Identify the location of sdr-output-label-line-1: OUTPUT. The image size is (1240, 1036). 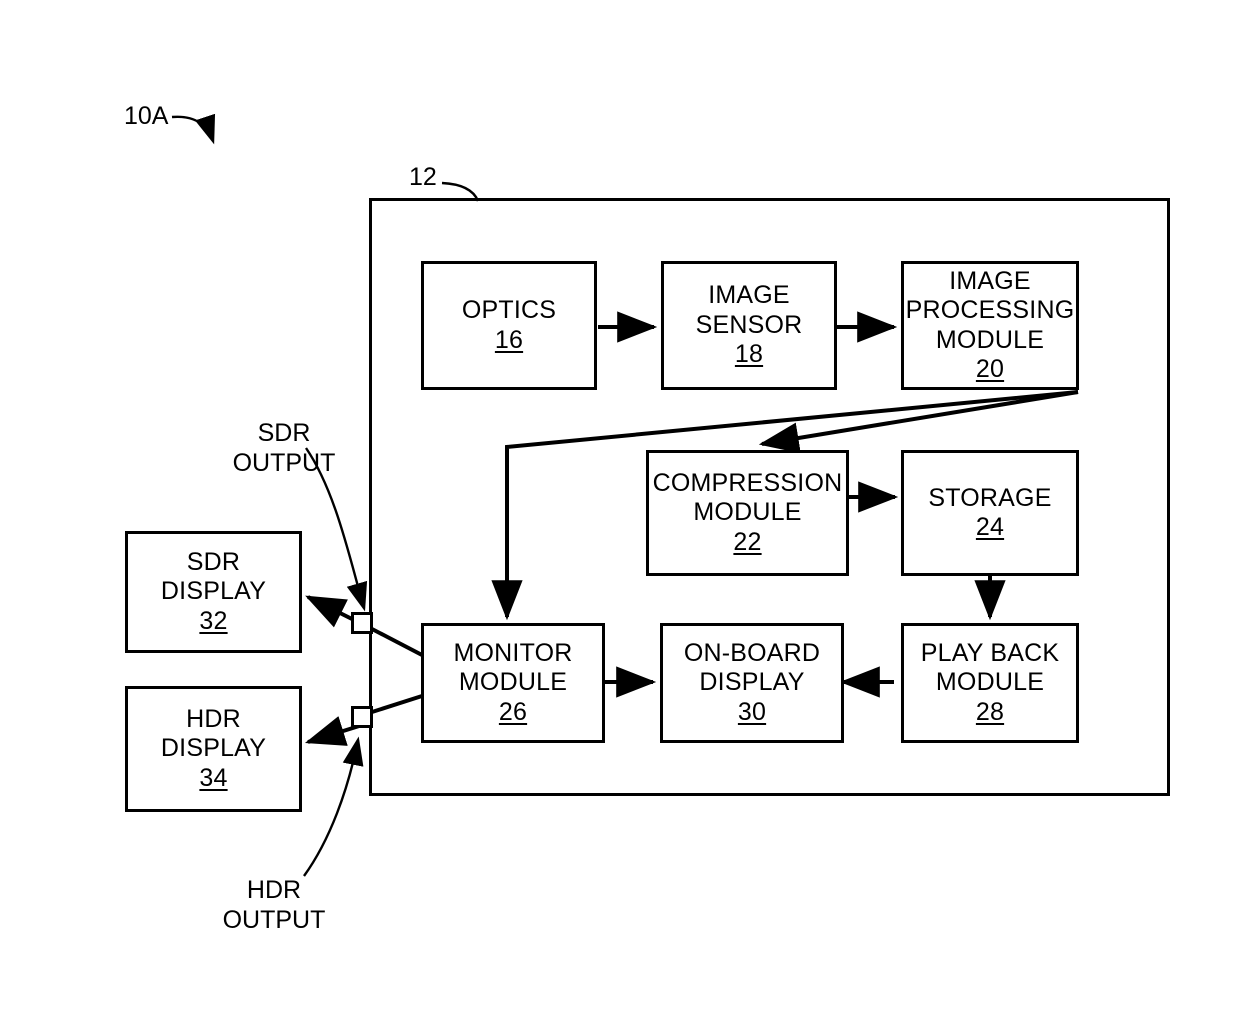
(284, 463).